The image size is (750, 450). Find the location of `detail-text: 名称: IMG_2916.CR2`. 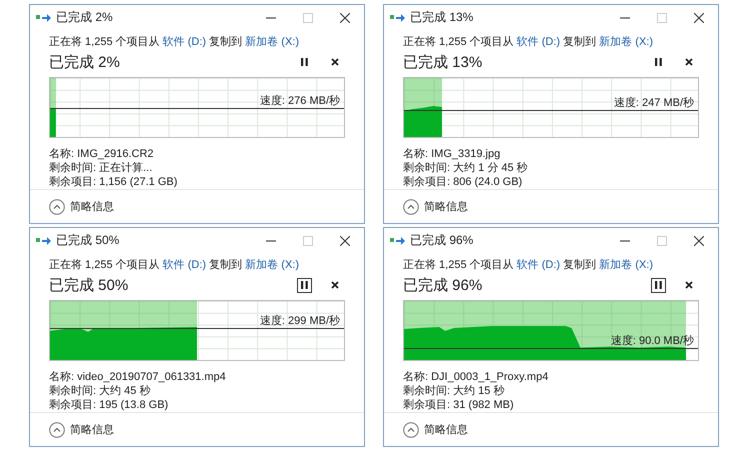

detail-text: 名称: IMG_2916.CR2 is located at coordinates (102, 154).